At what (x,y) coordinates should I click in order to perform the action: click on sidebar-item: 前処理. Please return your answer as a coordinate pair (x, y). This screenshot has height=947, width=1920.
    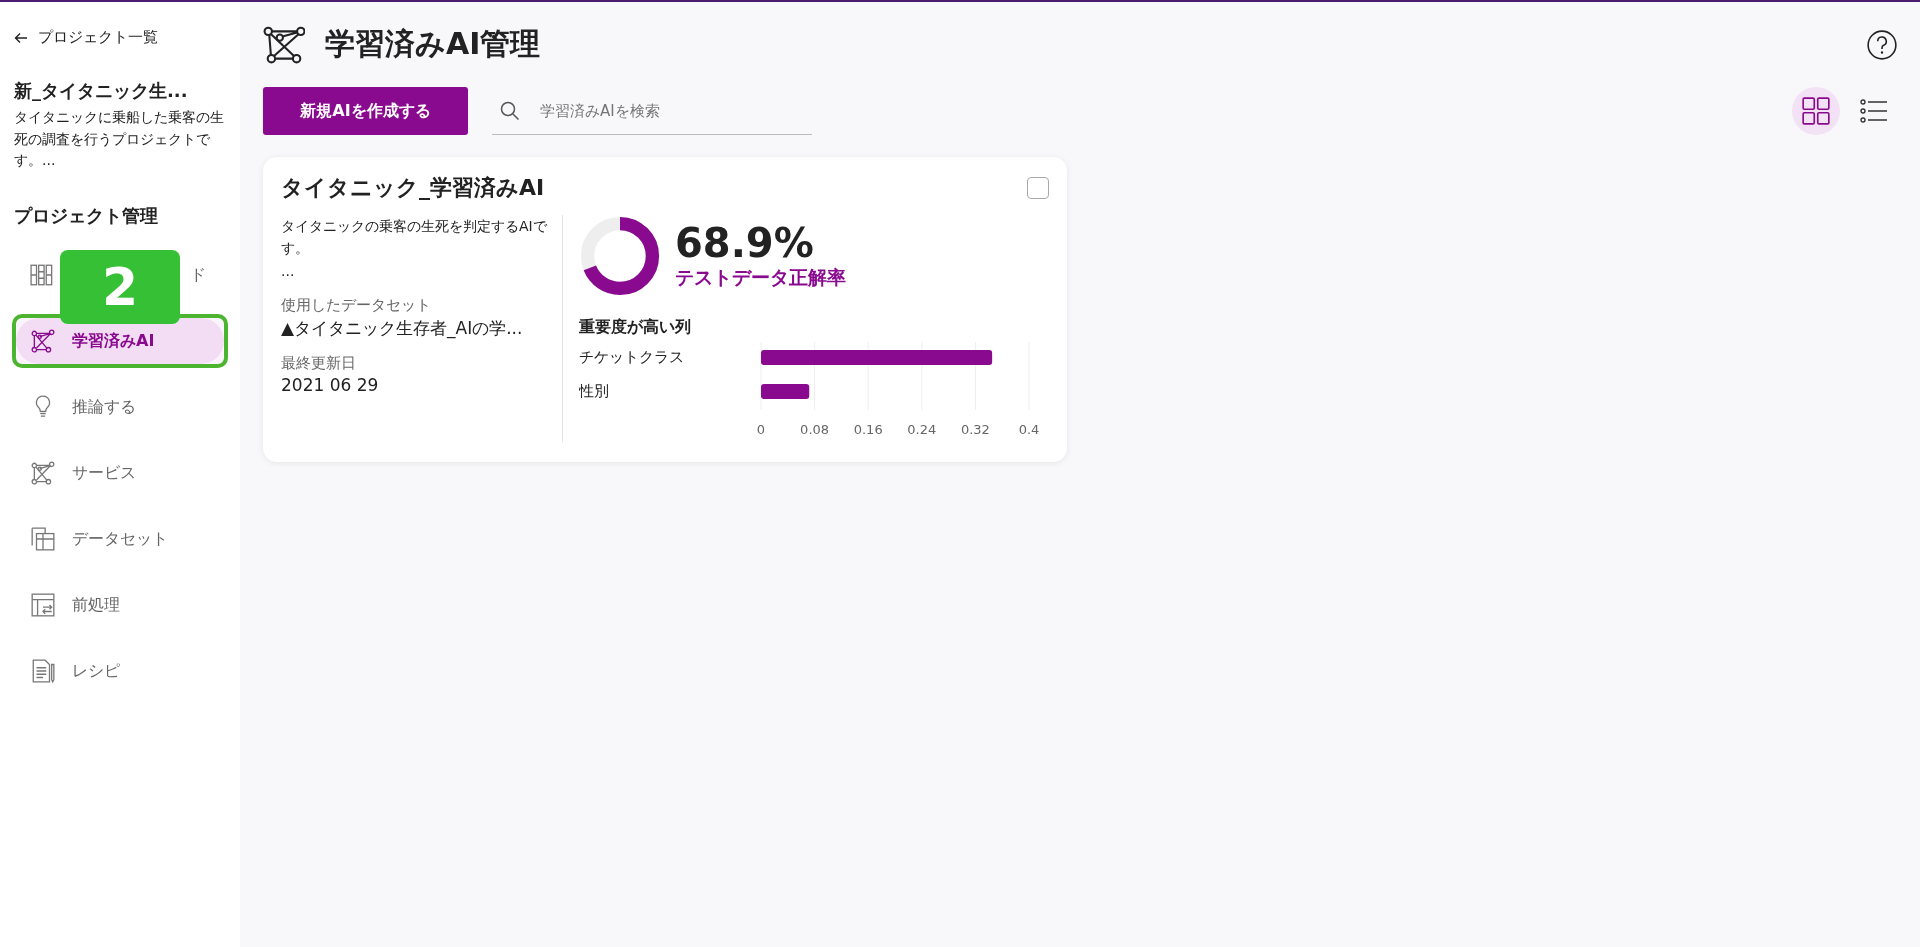
    Looking at the image, I should click on (120, 605).